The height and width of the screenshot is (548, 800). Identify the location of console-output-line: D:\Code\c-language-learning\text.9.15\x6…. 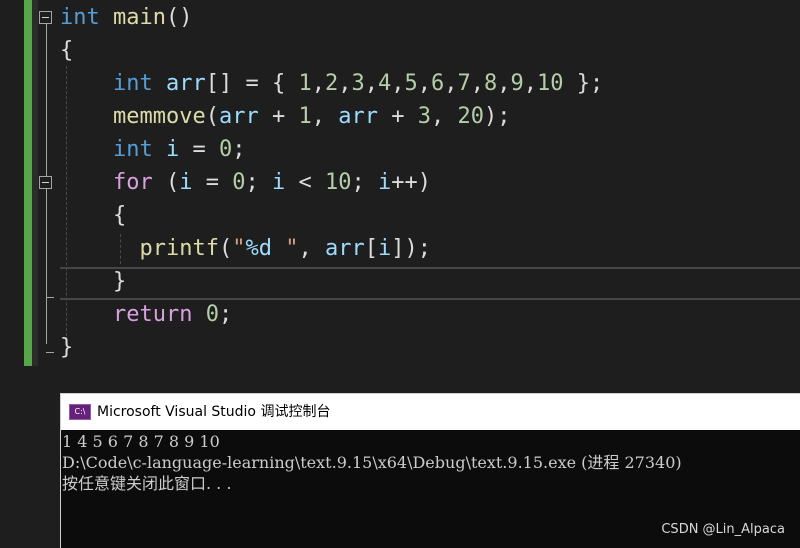
(372, 462).